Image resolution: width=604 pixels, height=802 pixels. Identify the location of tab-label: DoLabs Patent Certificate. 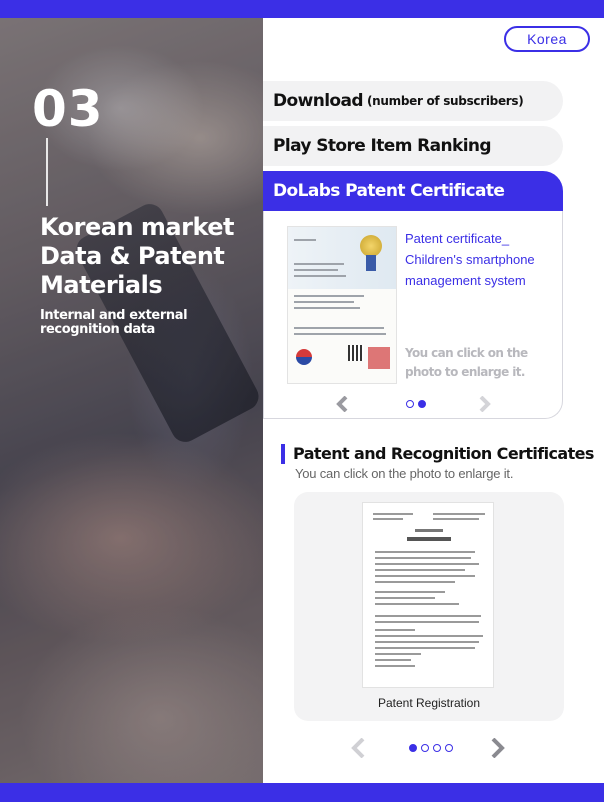
(389, 191).